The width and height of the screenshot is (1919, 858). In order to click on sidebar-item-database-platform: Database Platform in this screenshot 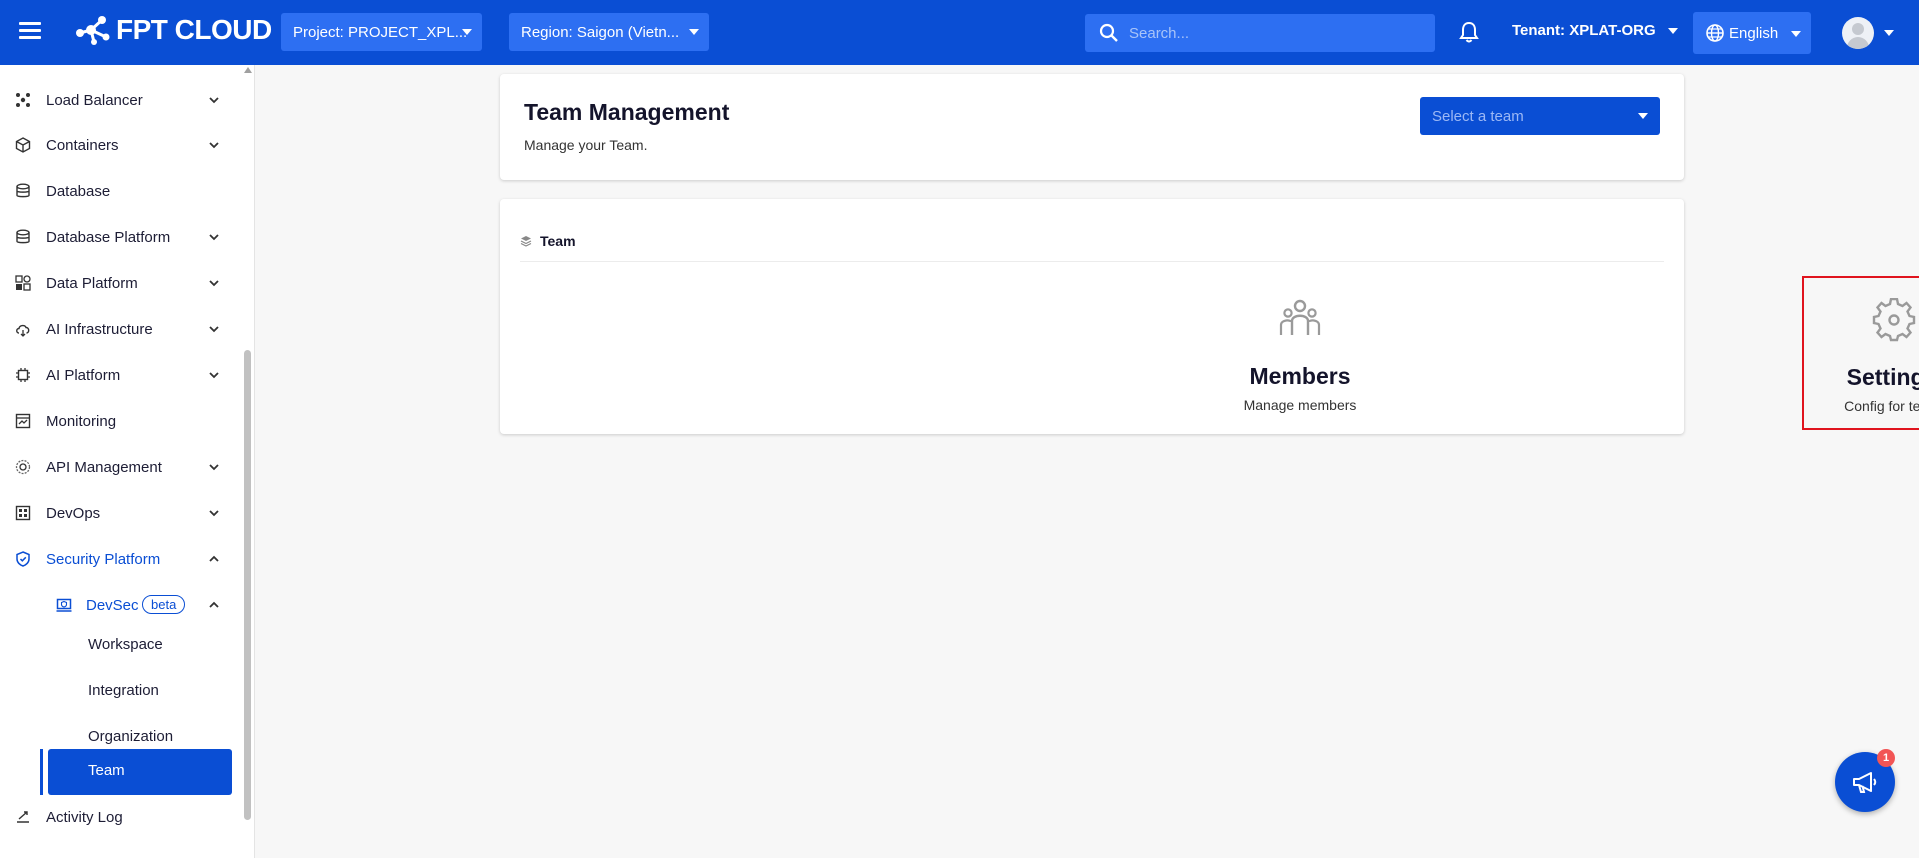, I will do `click(120, 237)`.